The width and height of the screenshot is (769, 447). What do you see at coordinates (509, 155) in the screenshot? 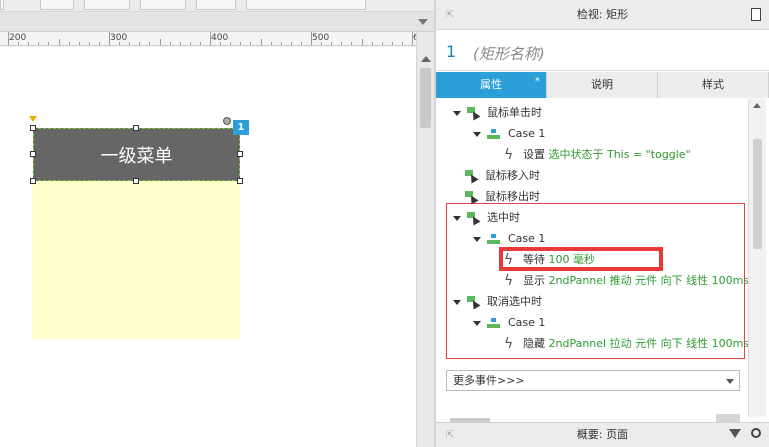
I see `lightning-icon: ϟ` at bounding box center [509, 155].